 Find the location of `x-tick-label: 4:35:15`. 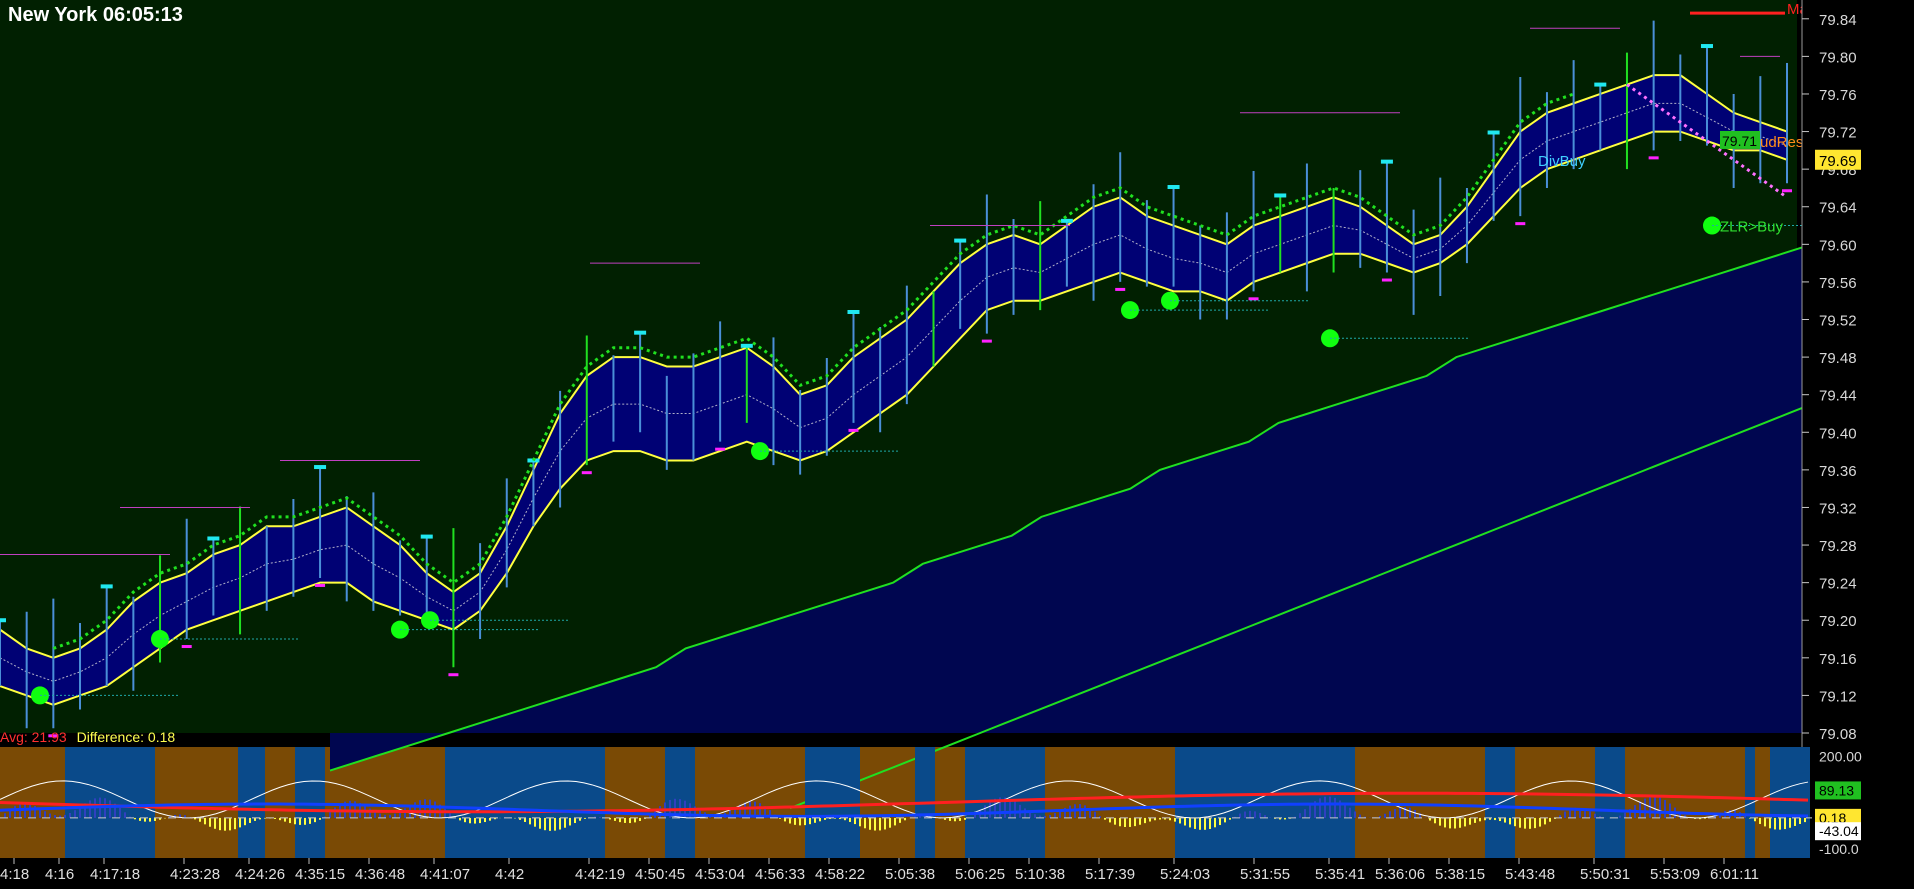

x-tick-label: 4:35:15 is located at coordinates (320, 874).